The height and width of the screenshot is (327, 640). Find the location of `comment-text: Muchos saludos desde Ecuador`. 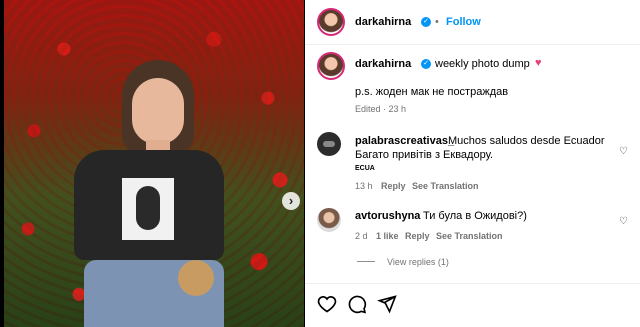

comment-text: Muchos saludos desde Ecuador is located at coordinates (526, 141).